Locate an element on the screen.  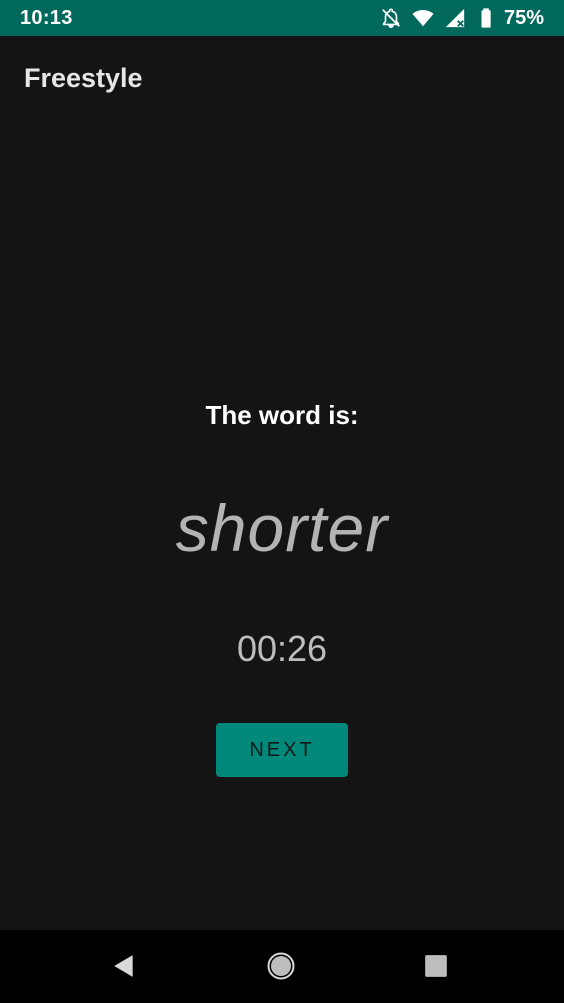
countdown-timer: 00:26 is located at coordinates (282, 648).